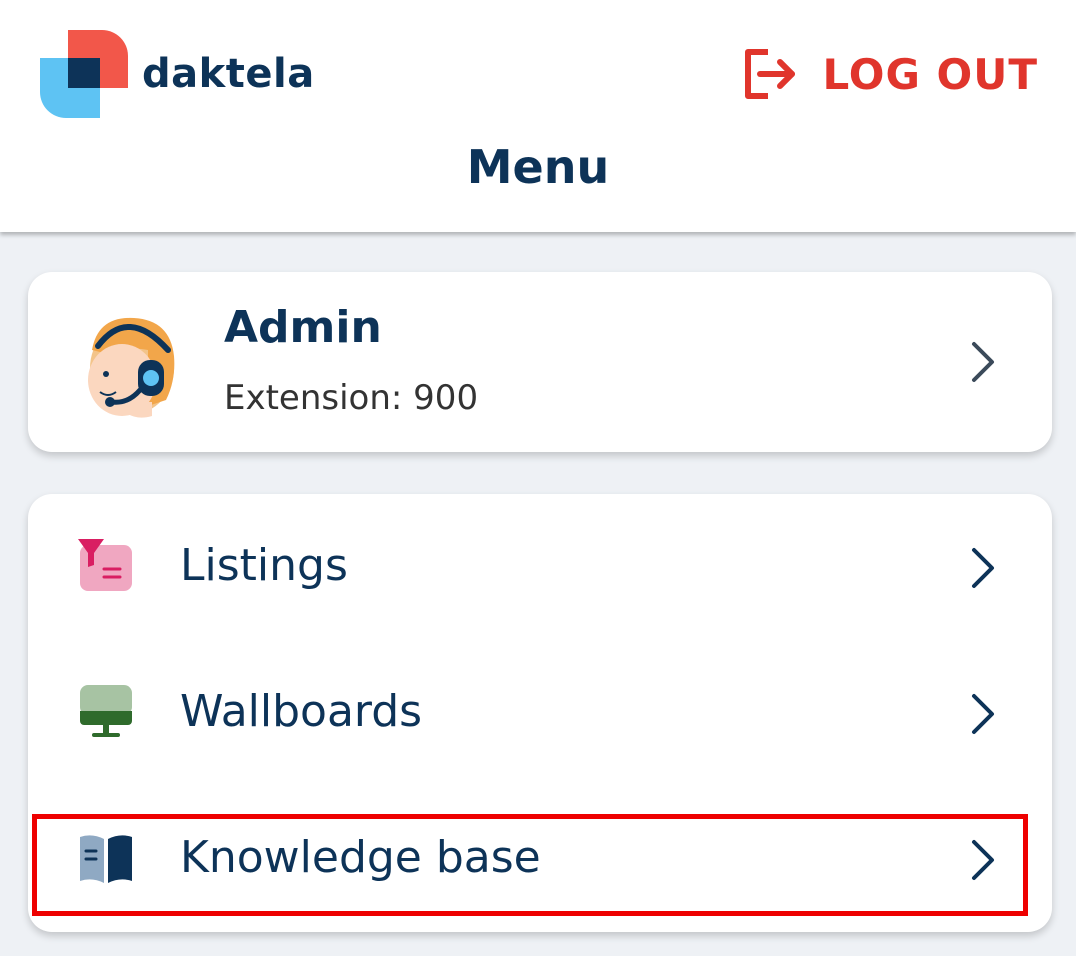 The image size is (1076, 956). Describe the element at coordinates (301, 711) in the screenshot. I see `menu-item-label: Wallboards` at that location.